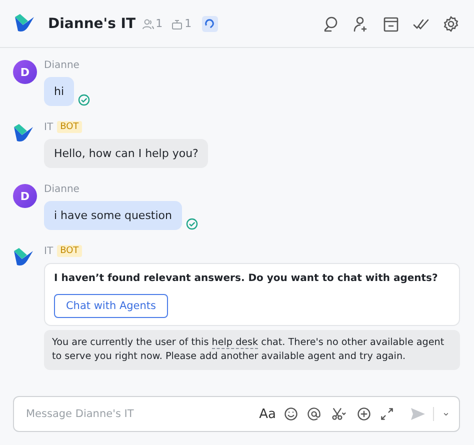 The image size is (474, 445). What do you see at coordinates (111, 306) in the screenshot?
I see `chat-with-agents-button: Chat with Agents` at bounding box center [111, 306].